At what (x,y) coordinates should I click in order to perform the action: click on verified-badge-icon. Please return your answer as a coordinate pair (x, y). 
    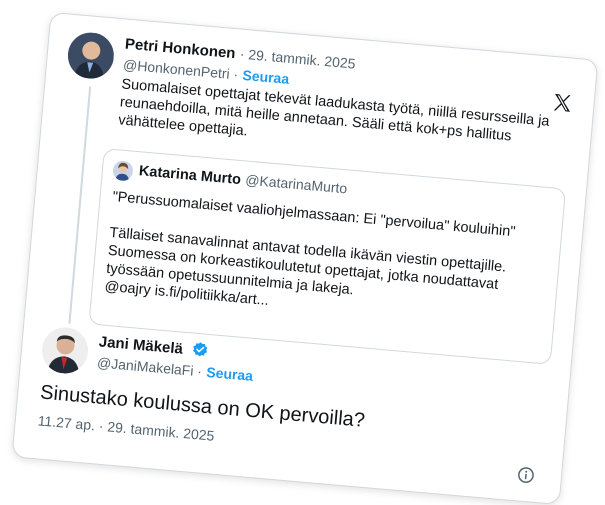
    Looking at the image, I should click on (199, 351).